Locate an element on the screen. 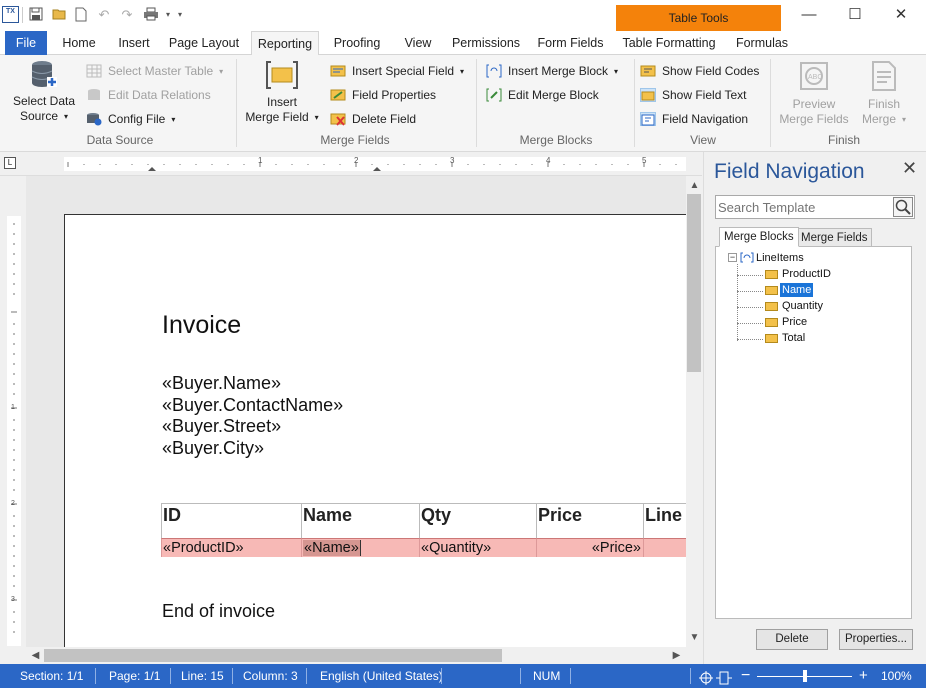  tab-permissions: Permissions is located at coordinates (486, 43).